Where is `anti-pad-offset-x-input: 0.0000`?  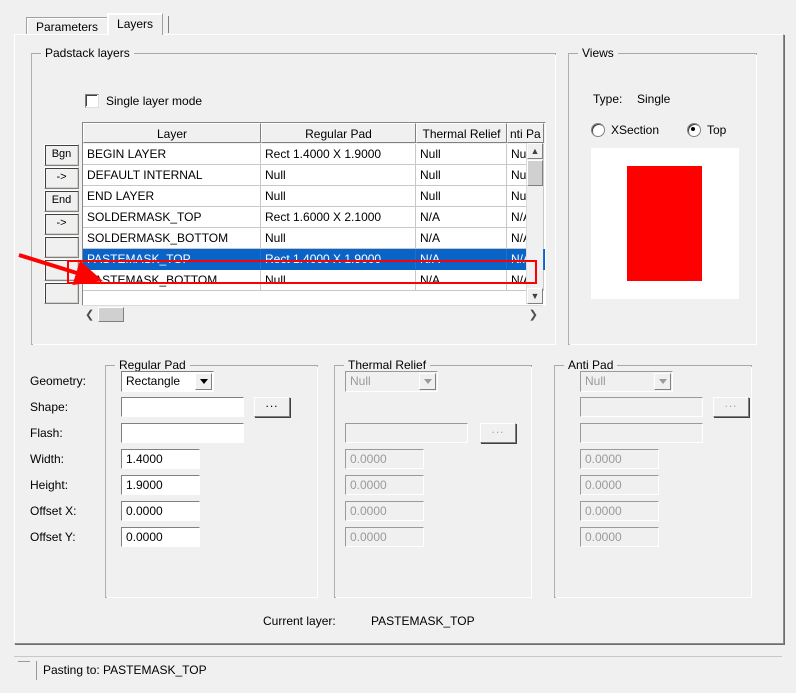 anti-pad-offset-x-input: 0.0000 is located at coordinates (619, 511).